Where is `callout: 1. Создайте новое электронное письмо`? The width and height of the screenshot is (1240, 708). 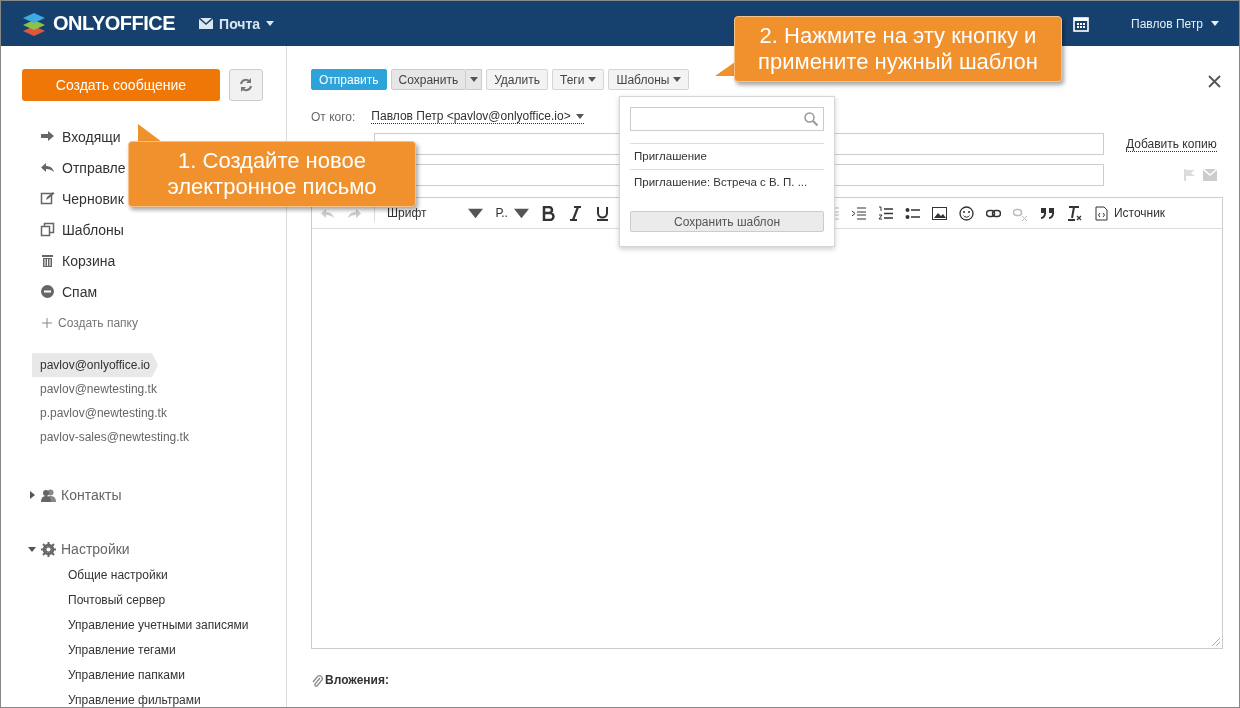
callout: 1. Создайте новое электронное письмо is located at coordinates (272, 174).